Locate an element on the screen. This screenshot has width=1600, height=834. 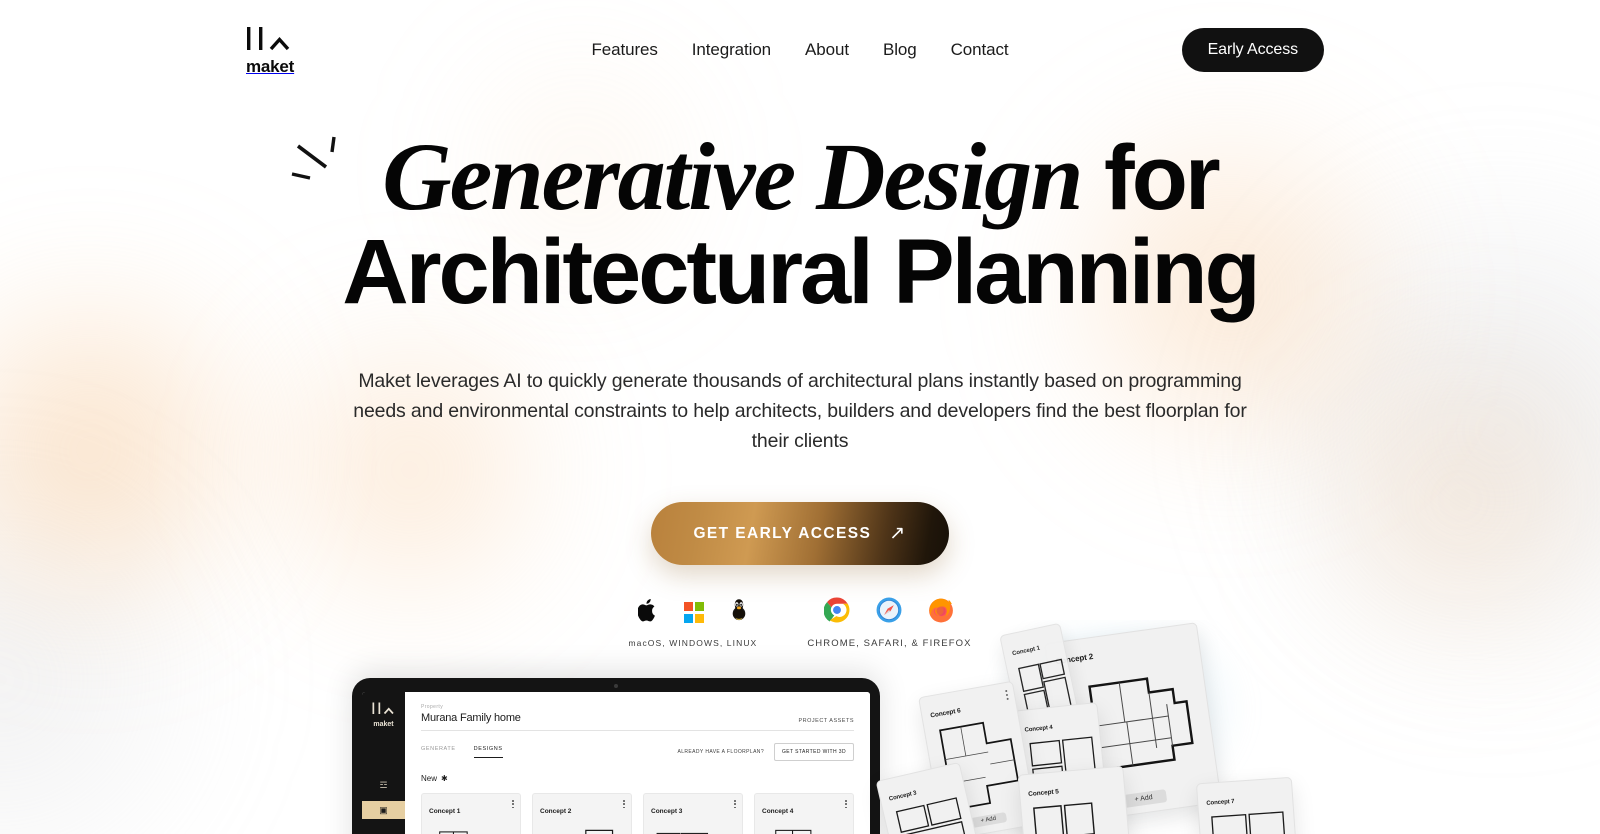
floating-card-title: Concept 5 is located at coordinates (1043, 793).